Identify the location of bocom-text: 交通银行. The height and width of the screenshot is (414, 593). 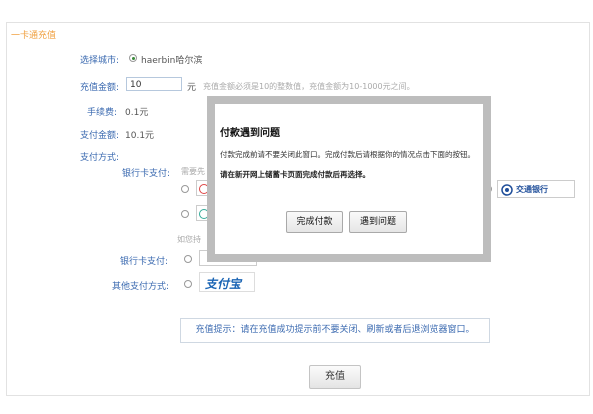
(532, 189).